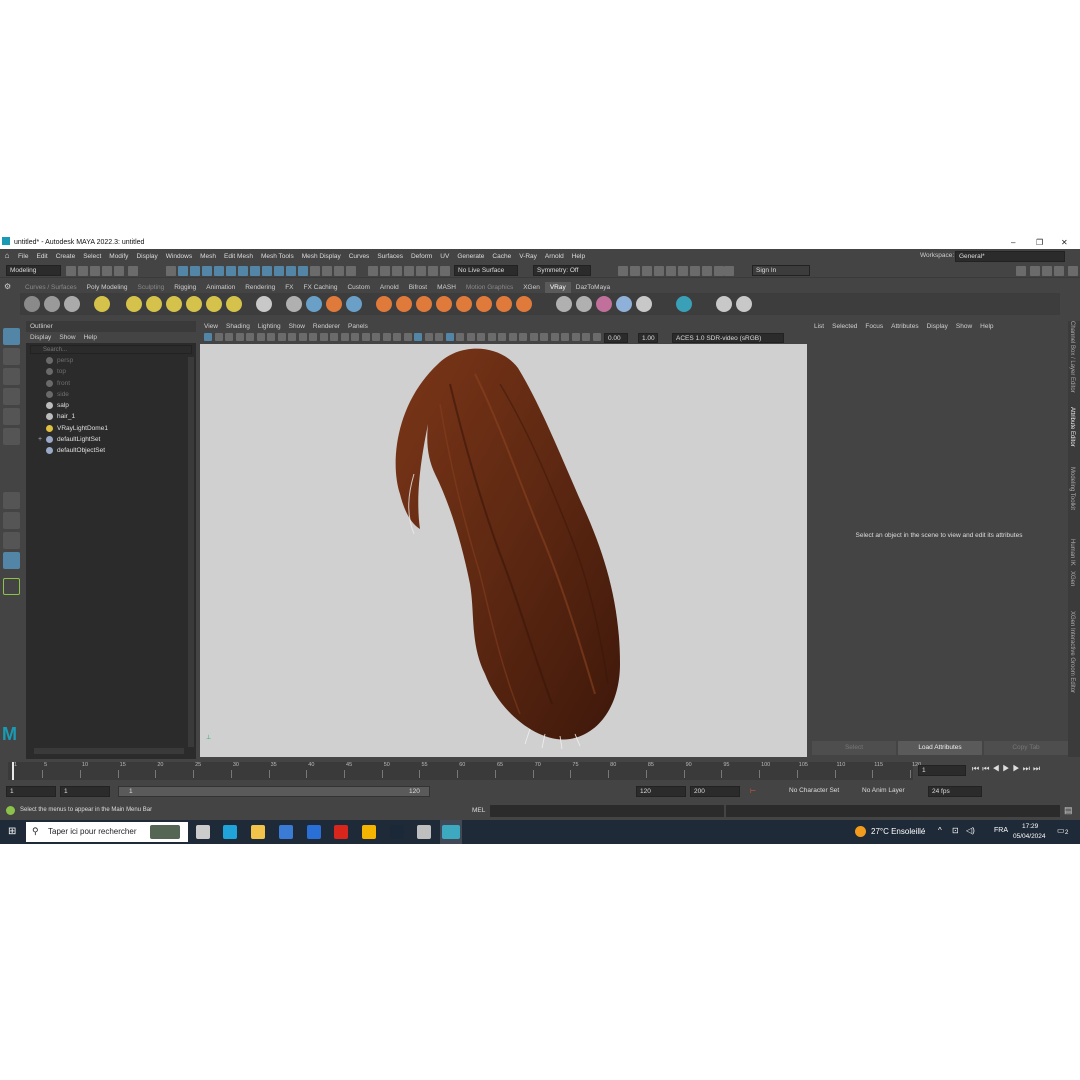  Describe the element at coordinates (819, 326) in the screenshot. I see `attr-menu-list: List` at that location.